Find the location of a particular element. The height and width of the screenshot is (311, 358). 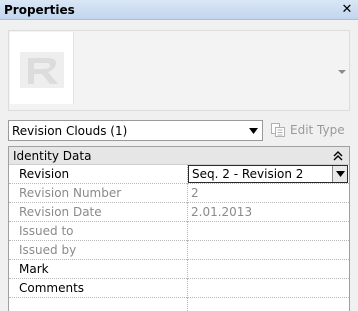

revision-dropdown-button is located at coordinates (339, 174).